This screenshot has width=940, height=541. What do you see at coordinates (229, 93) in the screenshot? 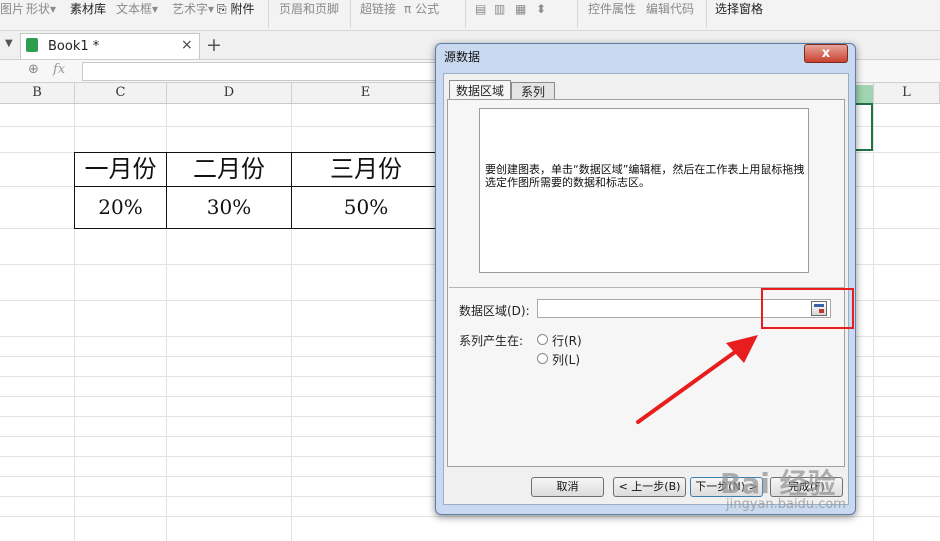
I see `column-header-d: D` at bounding box center [229, 93].